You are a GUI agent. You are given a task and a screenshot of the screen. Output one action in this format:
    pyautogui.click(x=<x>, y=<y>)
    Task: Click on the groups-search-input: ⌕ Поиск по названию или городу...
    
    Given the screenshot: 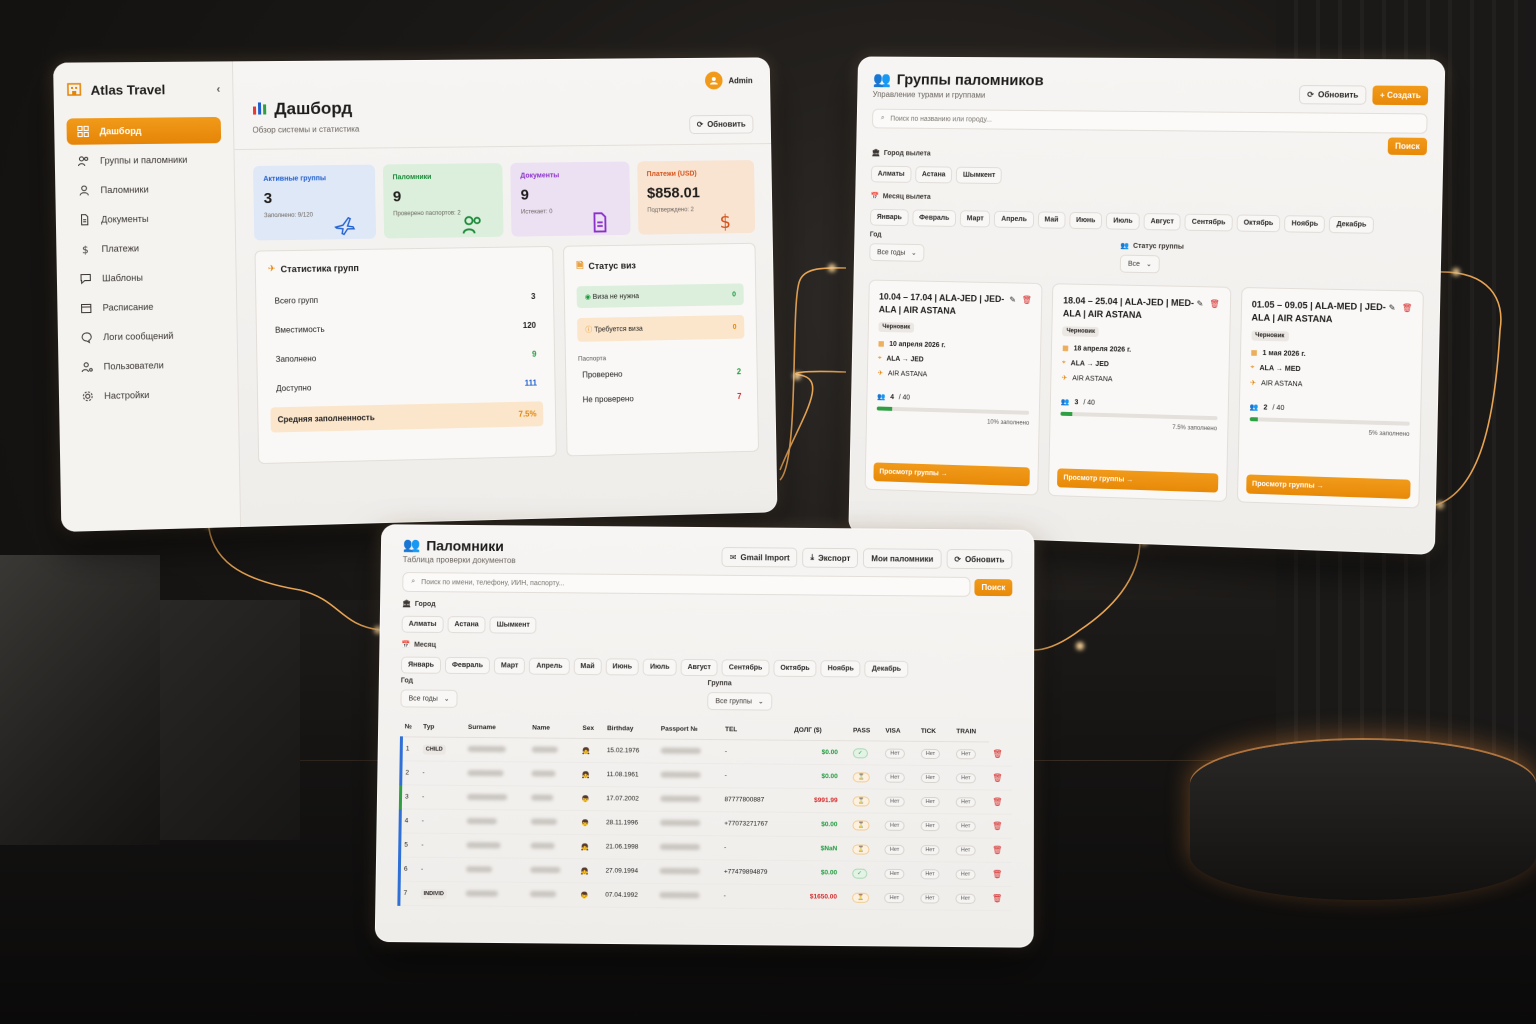 What is the action you would take?
    pyautogui.click(x=1149, y=121)
    